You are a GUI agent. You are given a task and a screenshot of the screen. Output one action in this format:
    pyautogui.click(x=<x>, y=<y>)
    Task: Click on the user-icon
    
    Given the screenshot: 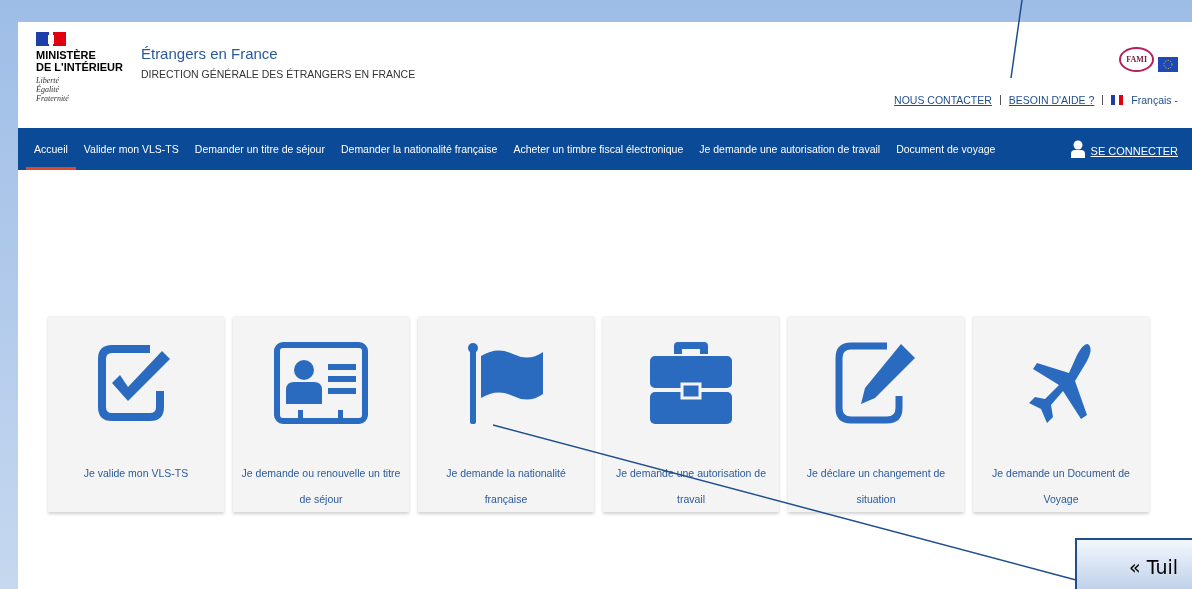 What is the action you would take?
    pyautogui.click(x=1077, y=149)
    